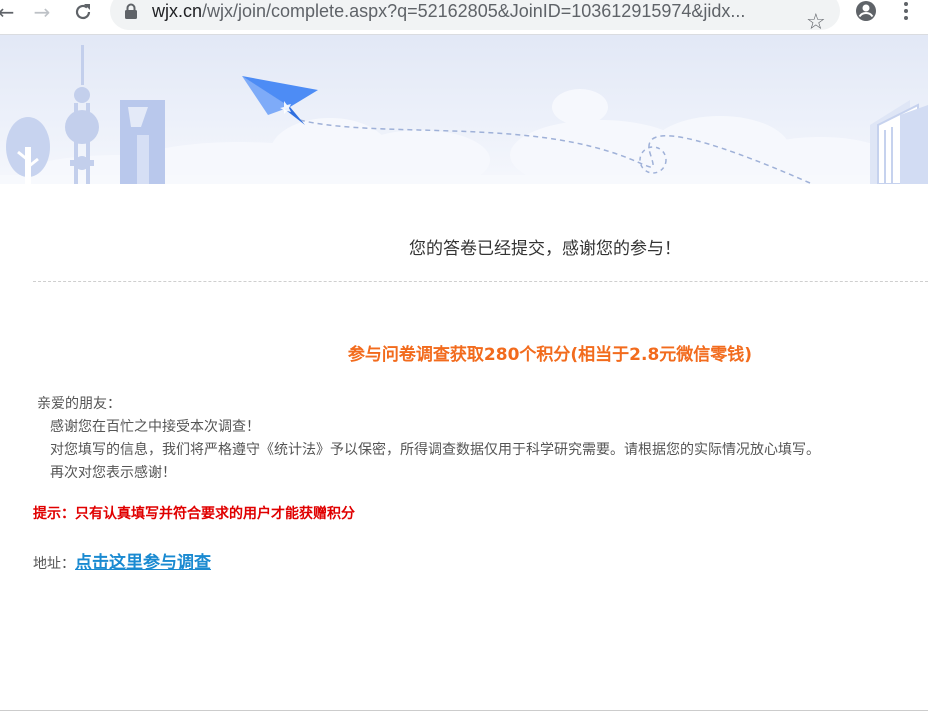  What do you see at coordinates (906, 13) in the screenshot?
I see `menu-icon` at bounding box center [906, 13].